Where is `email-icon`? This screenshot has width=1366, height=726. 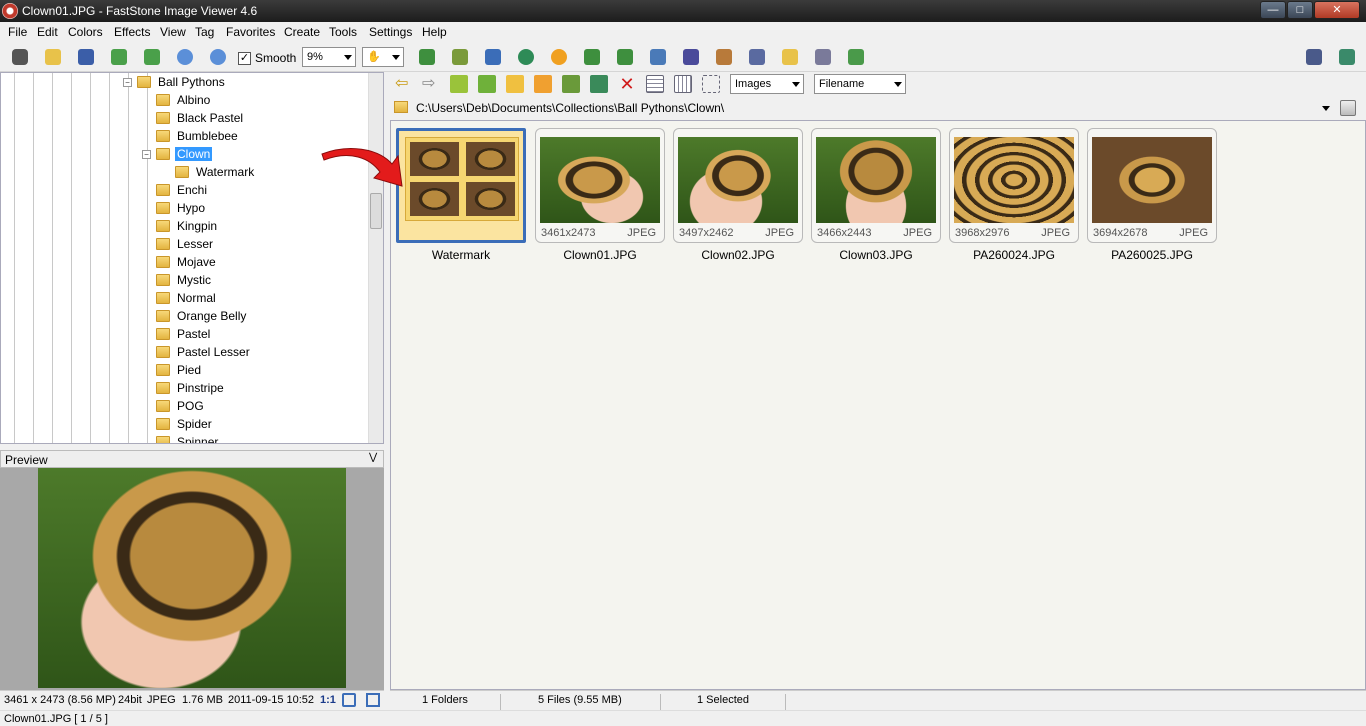
email-icon is located at coordinates (790, 57).